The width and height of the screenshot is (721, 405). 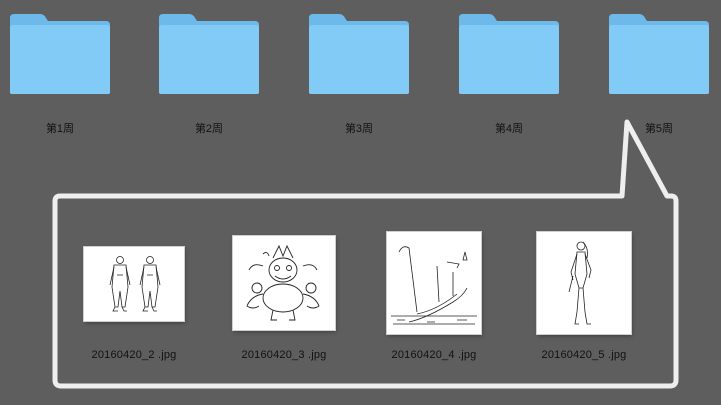 What do you see at coordinates (434, 285) in the screenshot?
I see `scene-sketch-thumbnail` at bounding box center [434, 285].